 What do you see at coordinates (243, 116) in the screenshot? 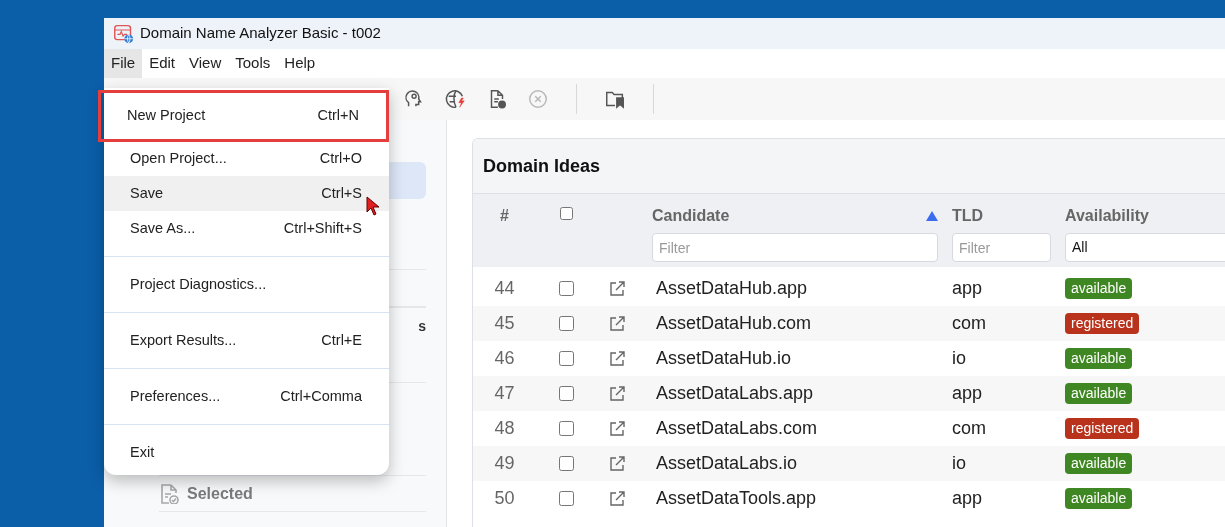
I see `menu-option: New Project Ctrl+N` at bounding box center [243, 116].